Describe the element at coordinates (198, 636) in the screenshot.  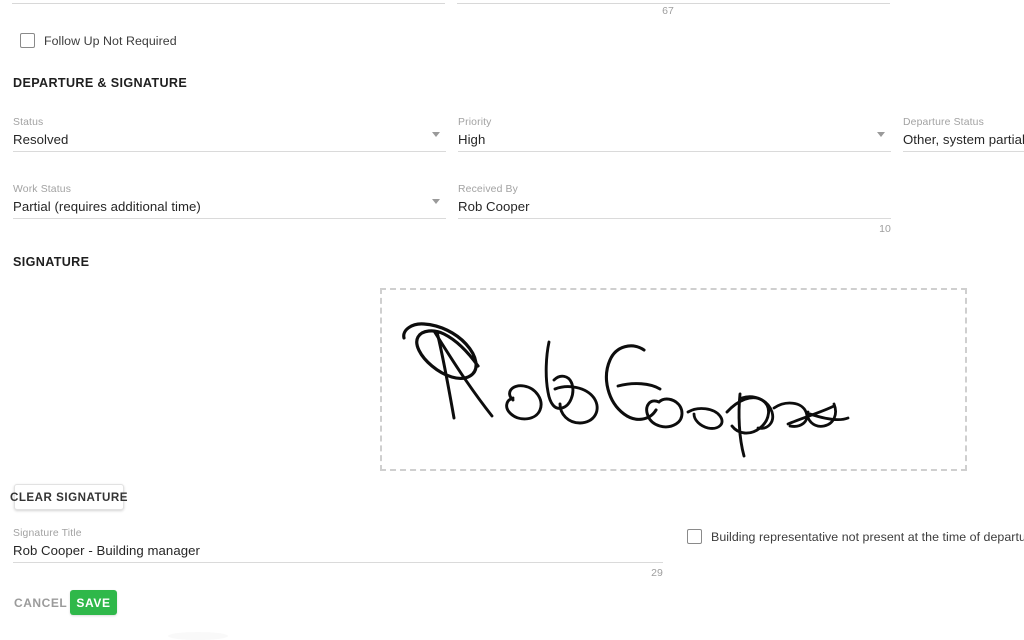
I see `bottom-edge-artifact` at that location.